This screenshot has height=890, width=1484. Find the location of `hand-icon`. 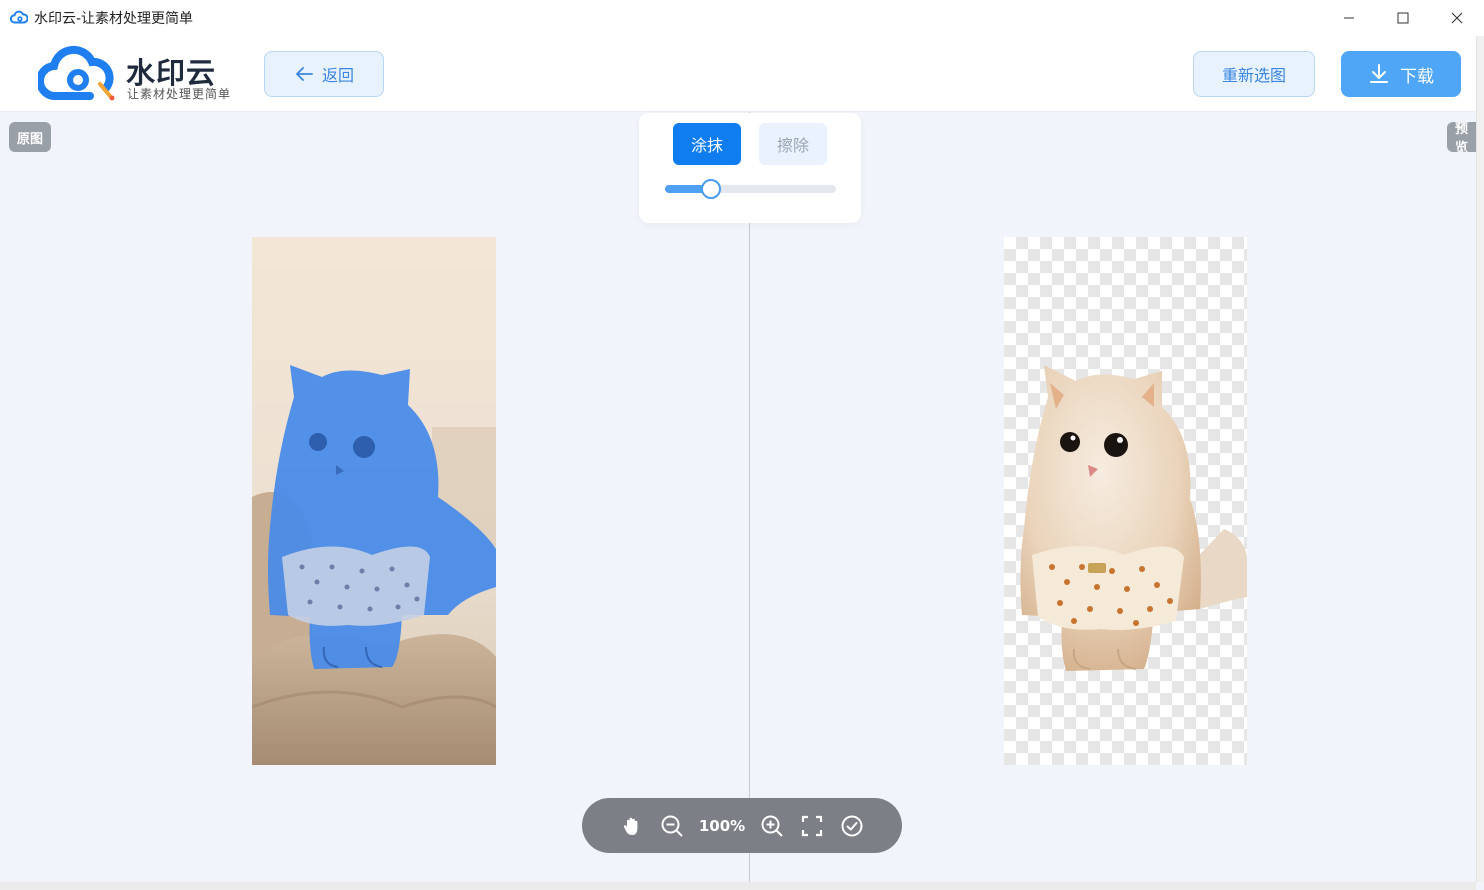

hand-icon is located at coordinates (632, 826).